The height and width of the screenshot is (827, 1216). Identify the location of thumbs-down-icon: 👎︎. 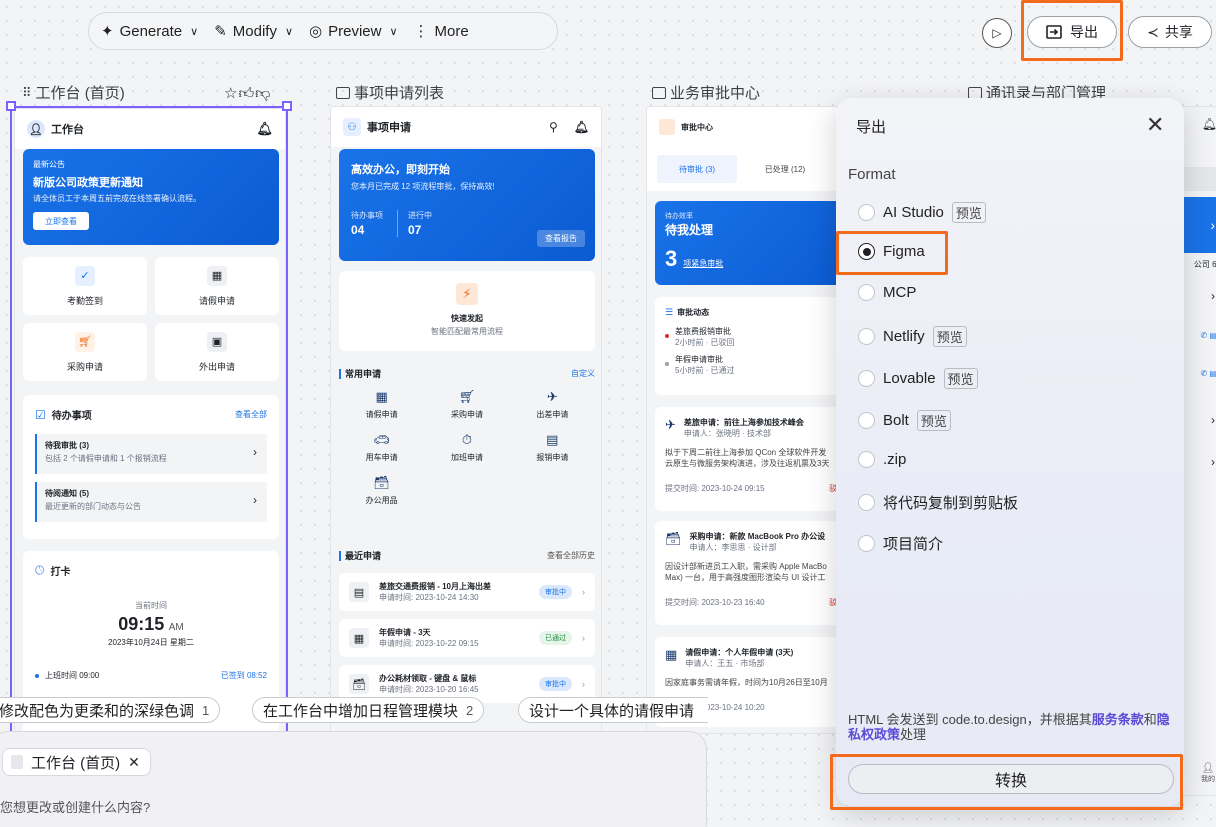
(263, 93).